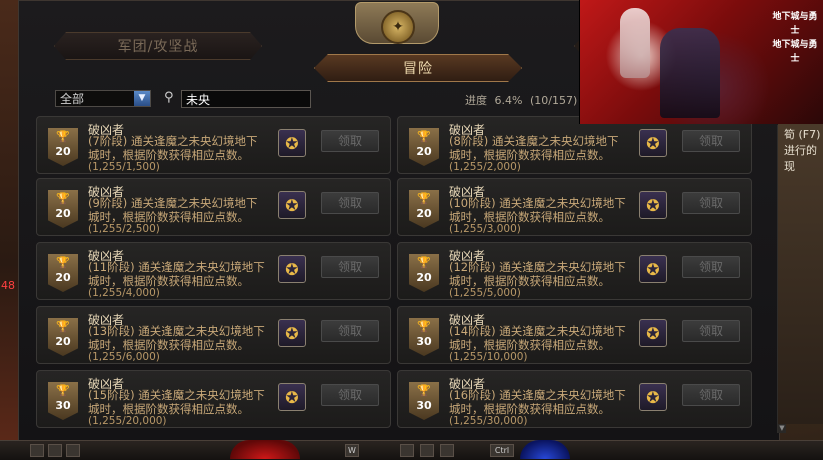  Describe the element at coordinates (176, 274) in the screenshot. I see `achievement-description: (11阶段) 通关逢魔之未央幻境地下 城时，根据阶数获得相应点数。` at that location.